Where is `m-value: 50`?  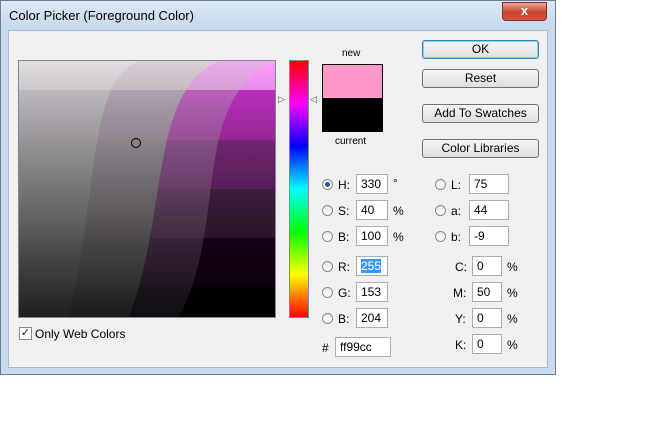 m-value: 50 is located at coordinates (484, 292).